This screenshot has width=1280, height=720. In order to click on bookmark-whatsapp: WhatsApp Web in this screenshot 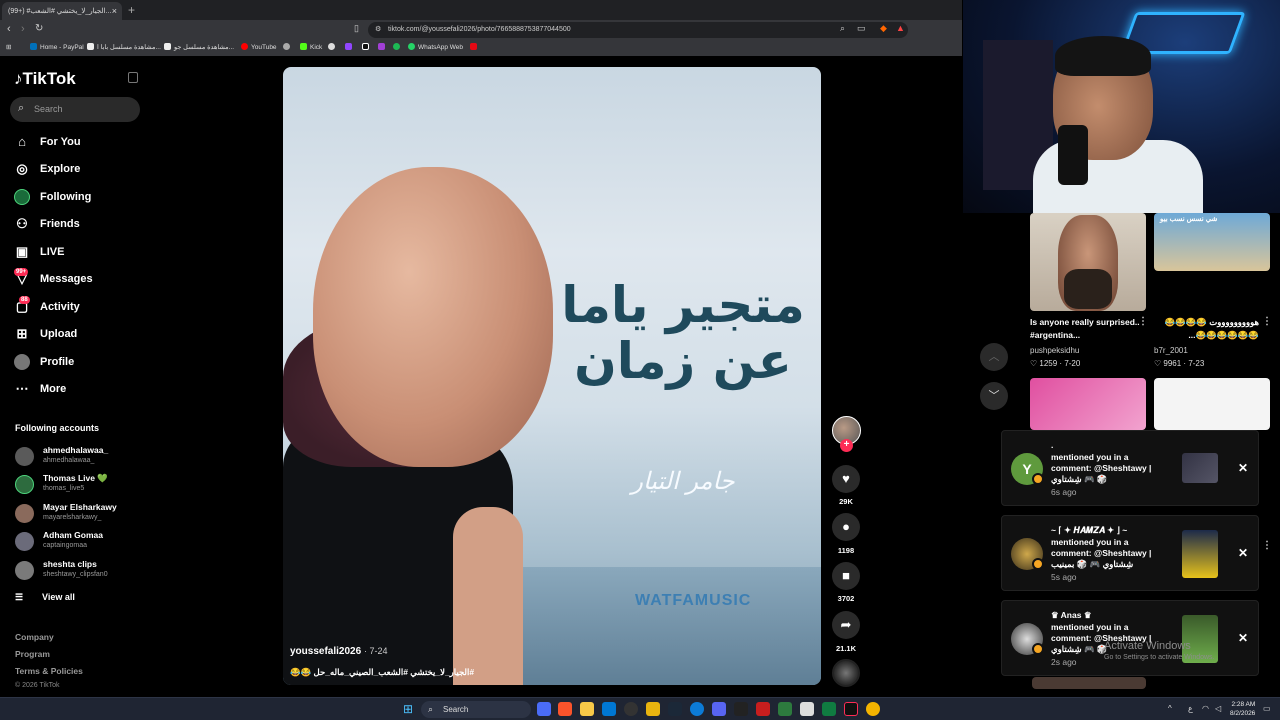, I will do `click(435, 47)`.